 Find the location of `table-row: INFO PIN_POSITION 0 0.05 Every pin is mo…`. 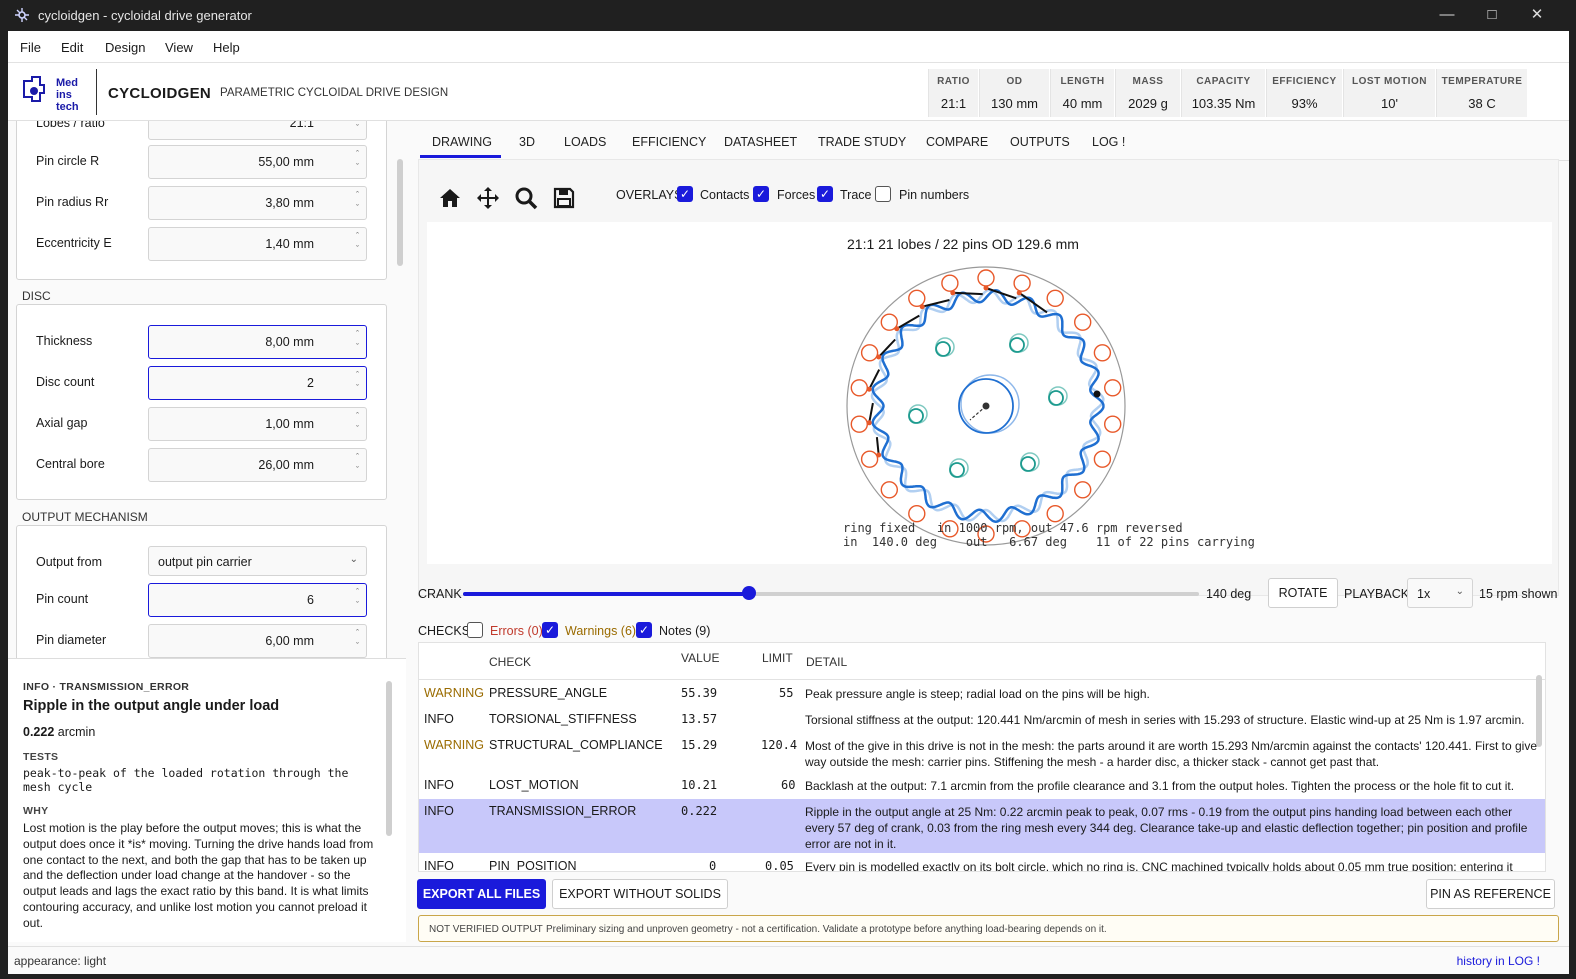

table-row: INFO PIN_POSITION 0 0.05 Every pin is mo… is located at coordinates (982, 863).